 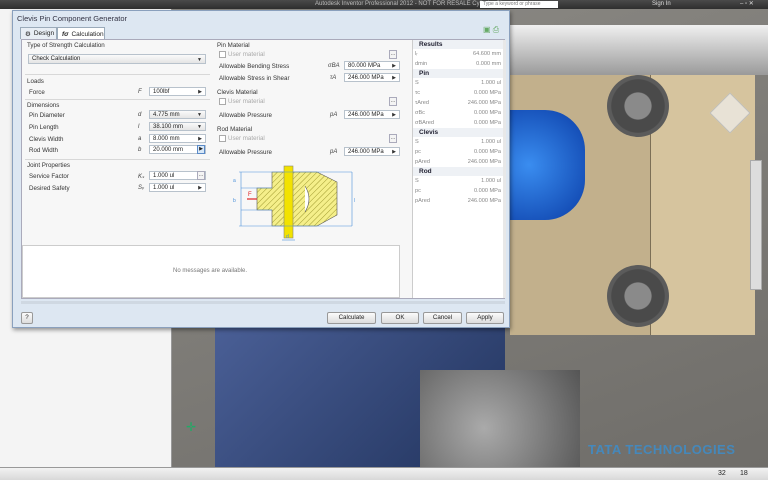 I want to click on result-row: σBc 0.000 MPa, so click(x=458, y=113).